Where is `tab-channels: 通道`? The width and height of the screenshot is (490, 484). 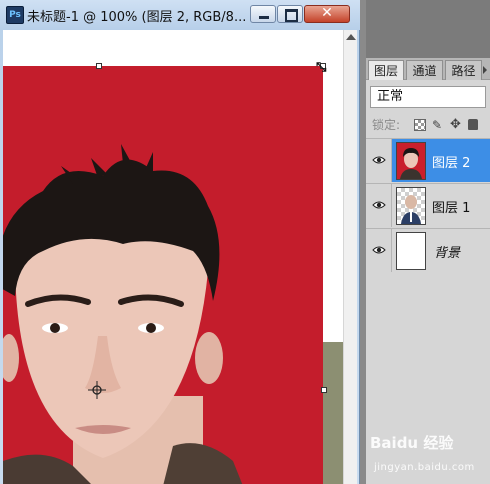 tab-channels: 通道 is located at coordinates (424, 70).